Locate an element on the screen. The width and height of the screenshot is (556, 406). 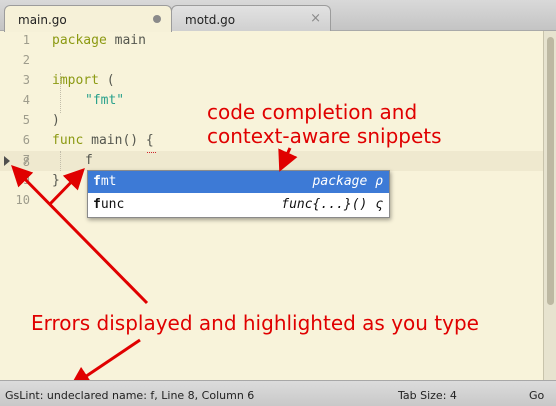
line-number: 3 is located at coordinates (26, 80).